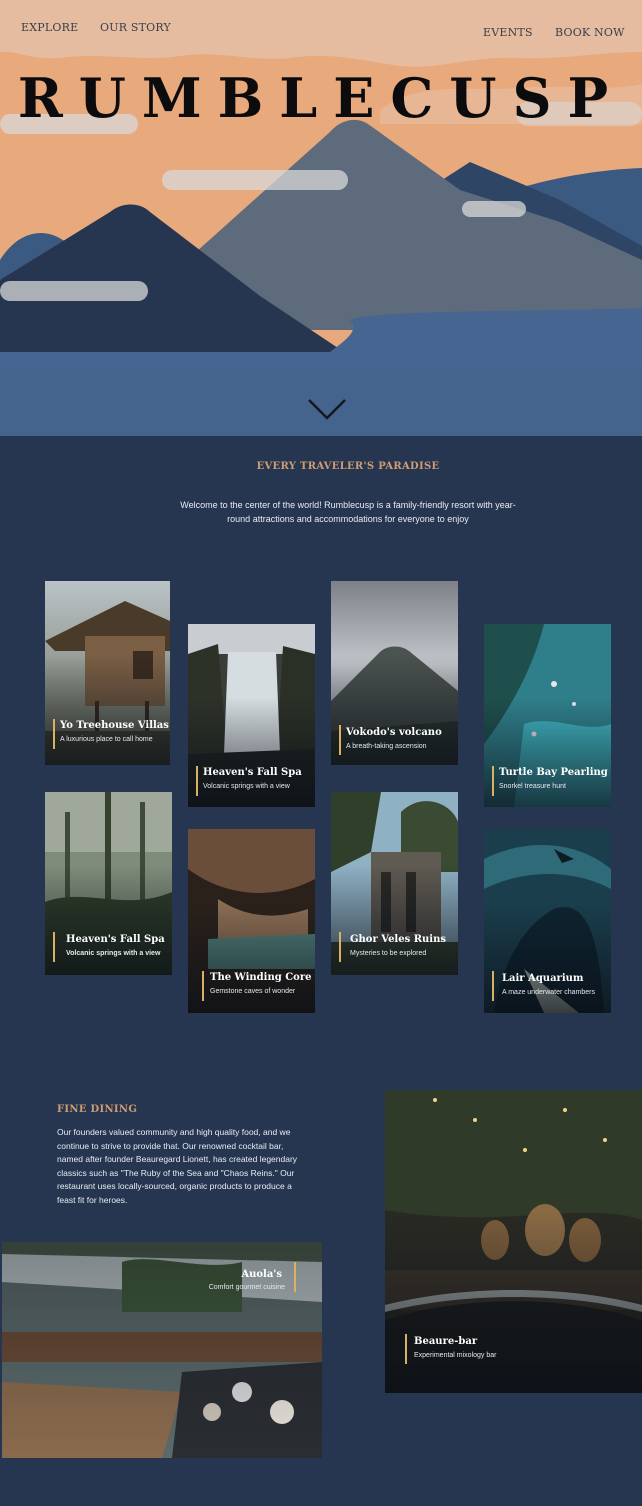 This screenshot has height=1506, width=642. I want to click on card-subtitle: Mysteries to be explored, so click(388, 953).